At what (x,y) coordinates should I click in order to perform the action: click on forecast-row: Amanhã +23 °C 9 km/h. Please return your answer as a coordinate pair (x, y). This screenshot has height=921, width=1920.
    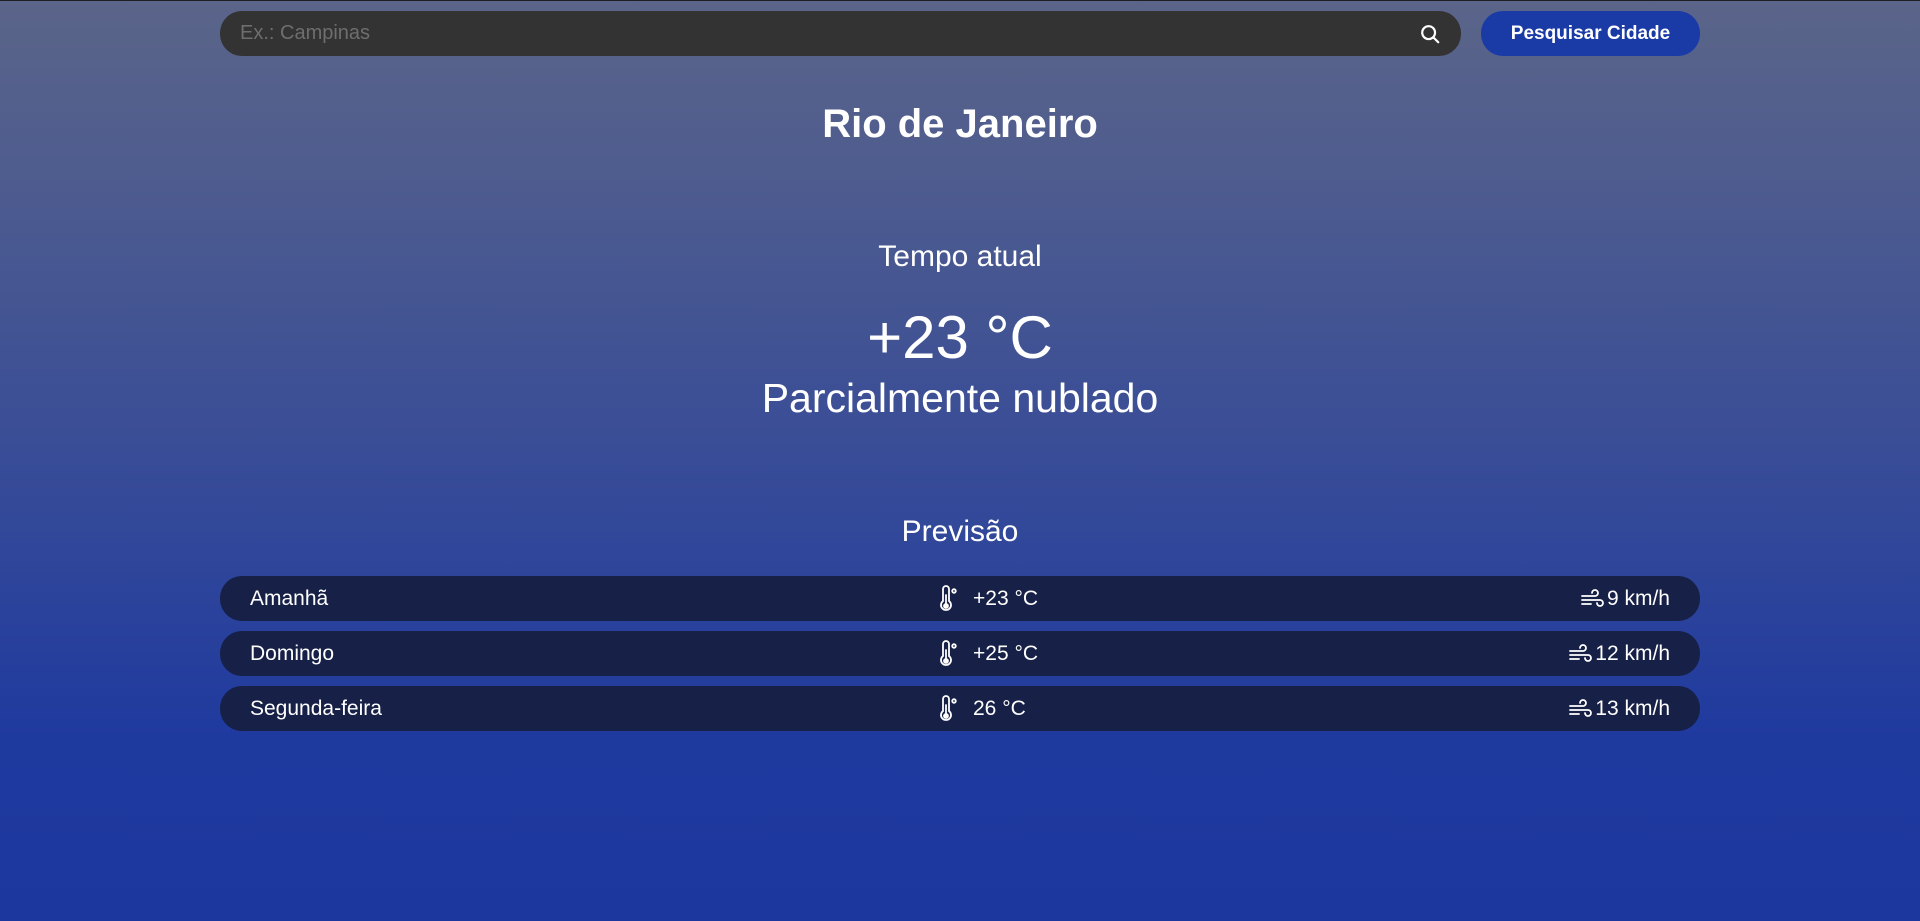
    Looking at the image, I should click on (960, 598).